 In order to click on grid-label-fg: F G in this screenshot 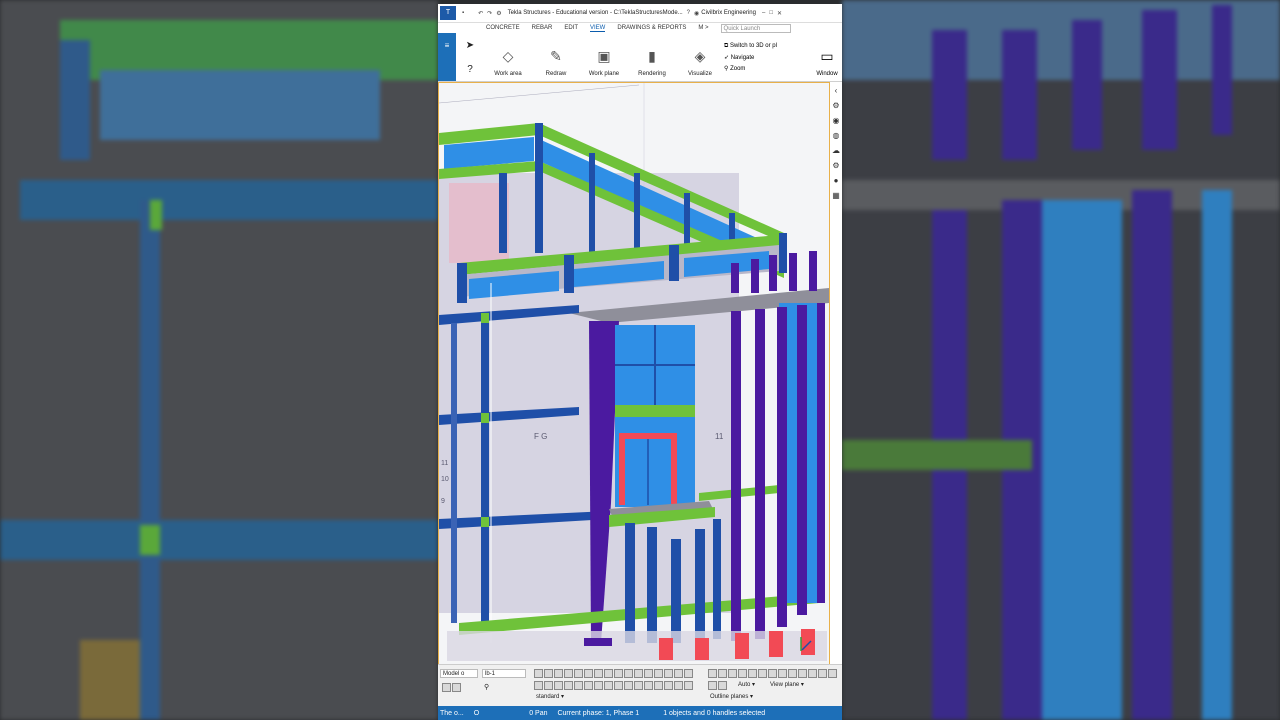, I will do `click(540, 436)`.